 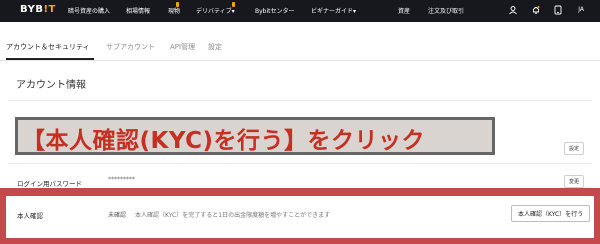 What do you see at coordinates (558, 10) in the screenshot?
I see `download-icon` at bounding box center [558, 10].